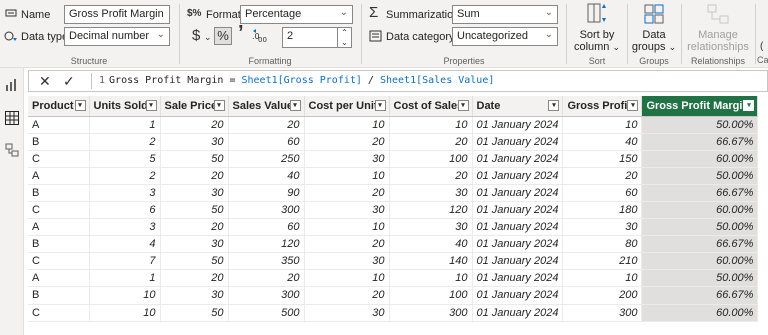  What do you see at coordinates (602, 210) in the screenshot?
I see `table-cell: 180` at bounding box center [602, 210].